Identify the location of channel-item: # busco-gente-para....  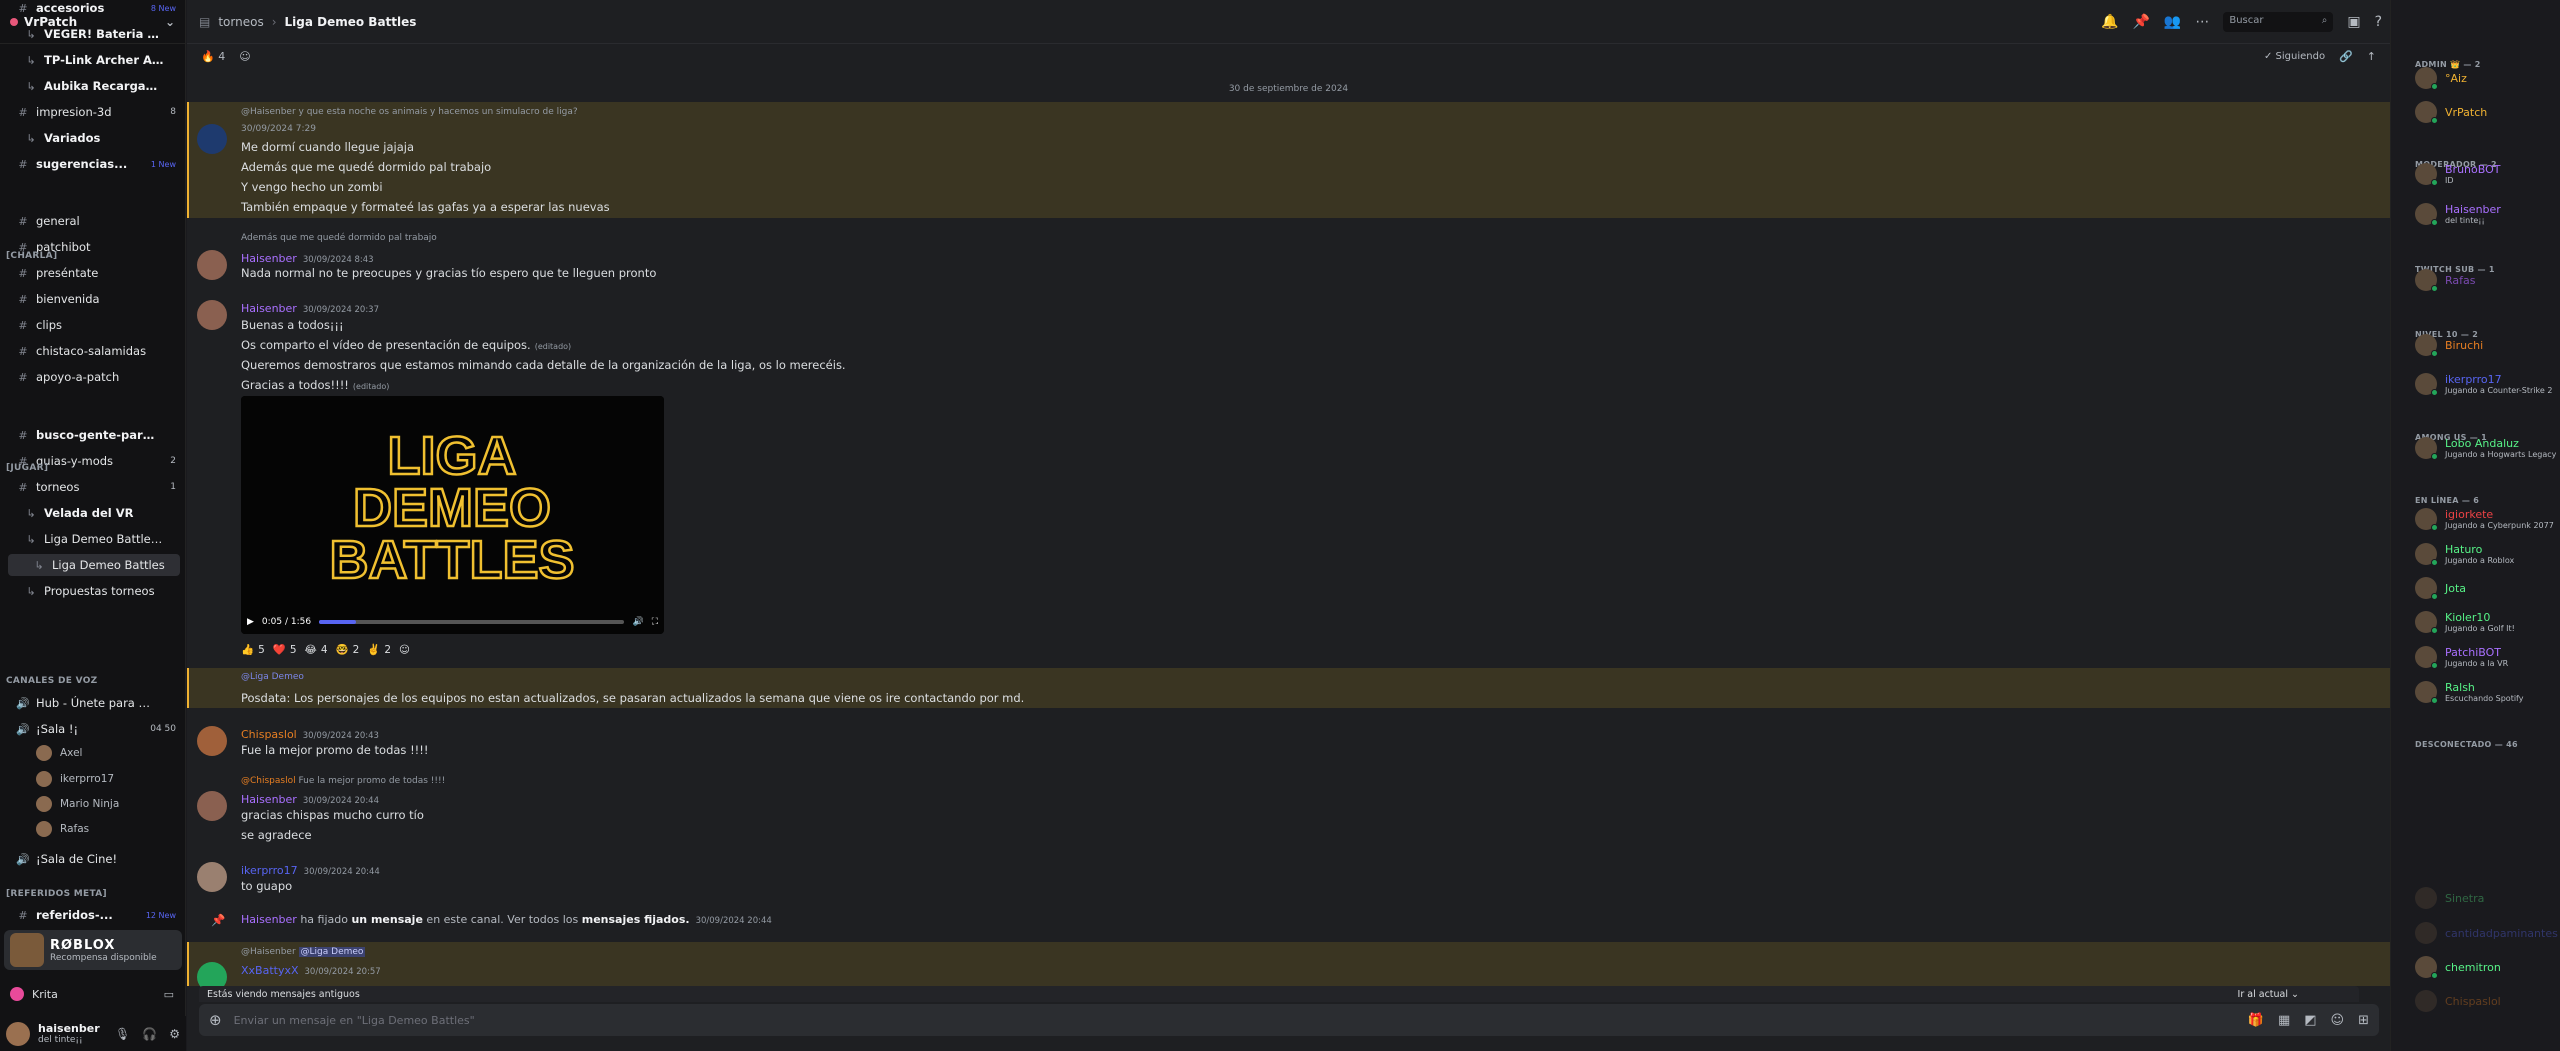
(93, 435).